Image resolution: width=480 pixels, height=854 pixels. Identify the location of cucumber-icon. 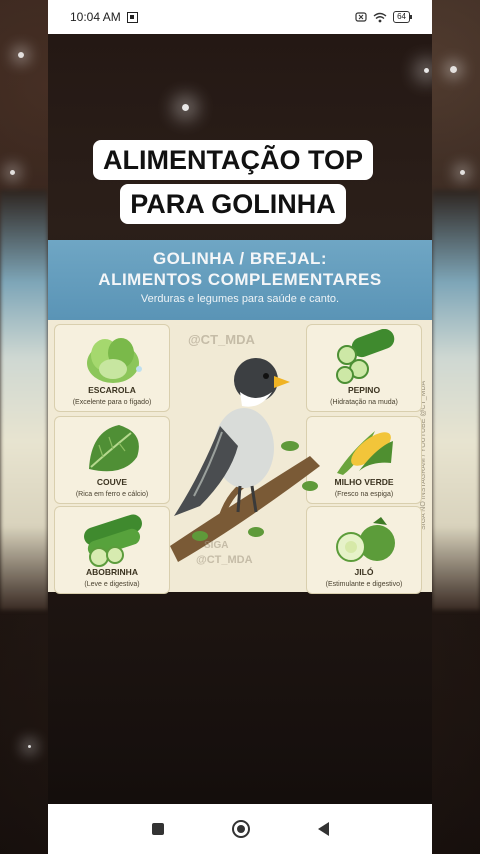
(365, 356).